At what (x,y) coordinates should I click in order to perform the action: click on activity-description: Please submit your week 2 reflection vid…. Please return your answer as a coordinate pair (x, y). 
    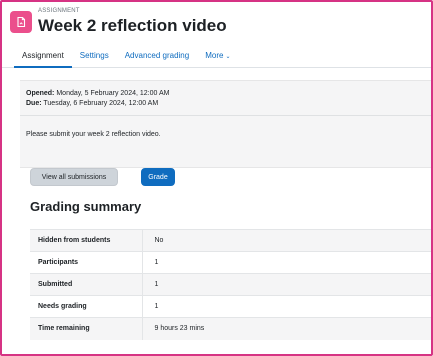
    Looking at the image, I should click on (93, 134).